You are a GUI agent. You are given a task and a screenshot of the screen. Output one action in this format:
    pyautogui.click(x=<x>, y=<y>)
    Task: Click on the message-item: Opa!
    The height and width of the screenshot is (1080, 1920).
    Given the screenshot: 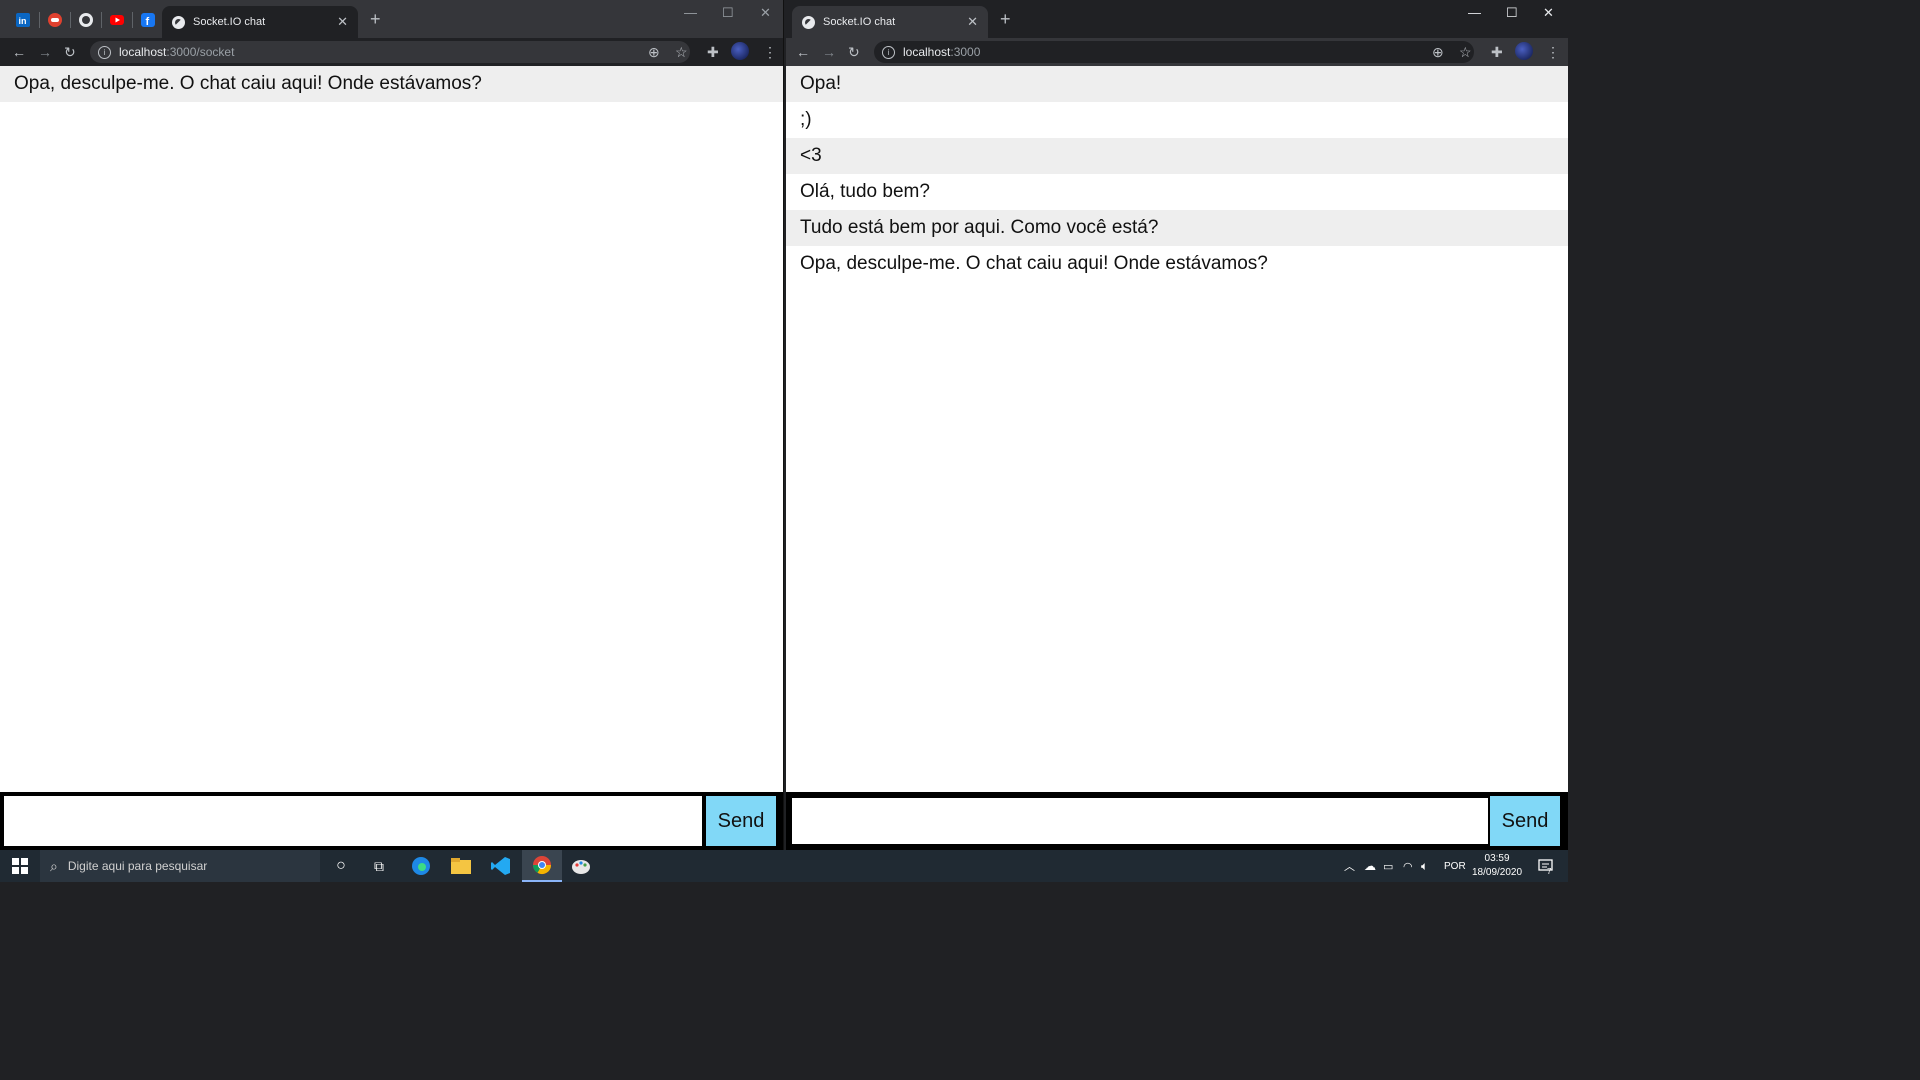 What is the action you would take?
    pyautogui.click(x=1177, y=84)
    